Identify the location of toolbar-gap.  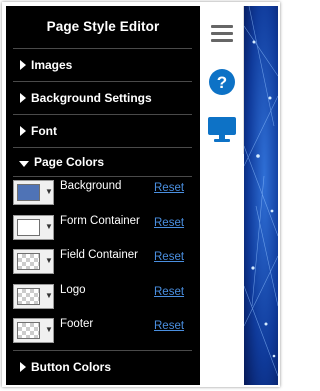
(222, 269).